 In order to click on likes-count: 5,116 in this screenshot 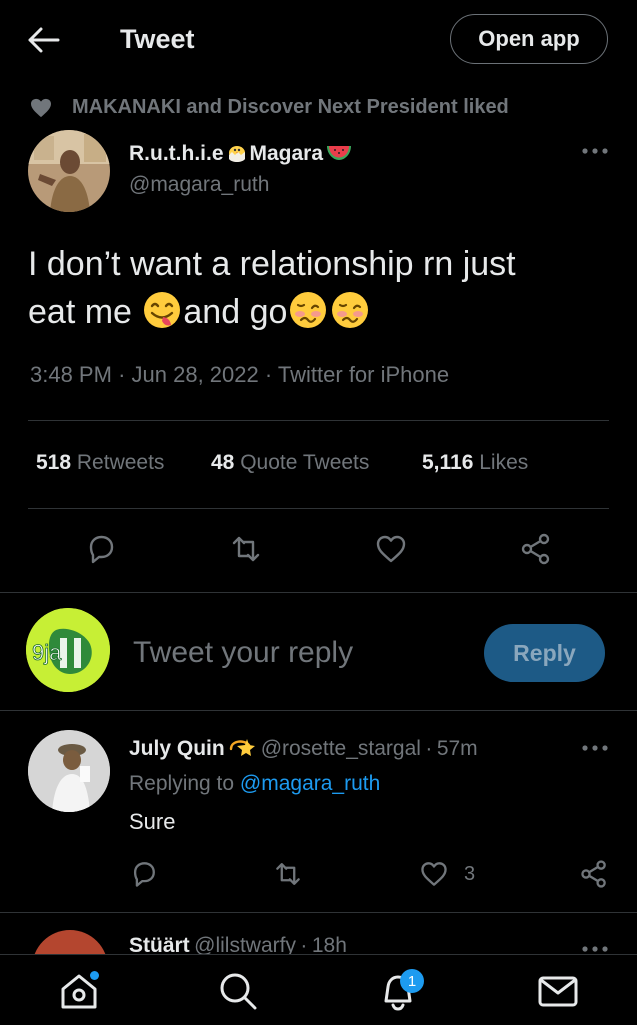, I will do `click(448, 462)`.